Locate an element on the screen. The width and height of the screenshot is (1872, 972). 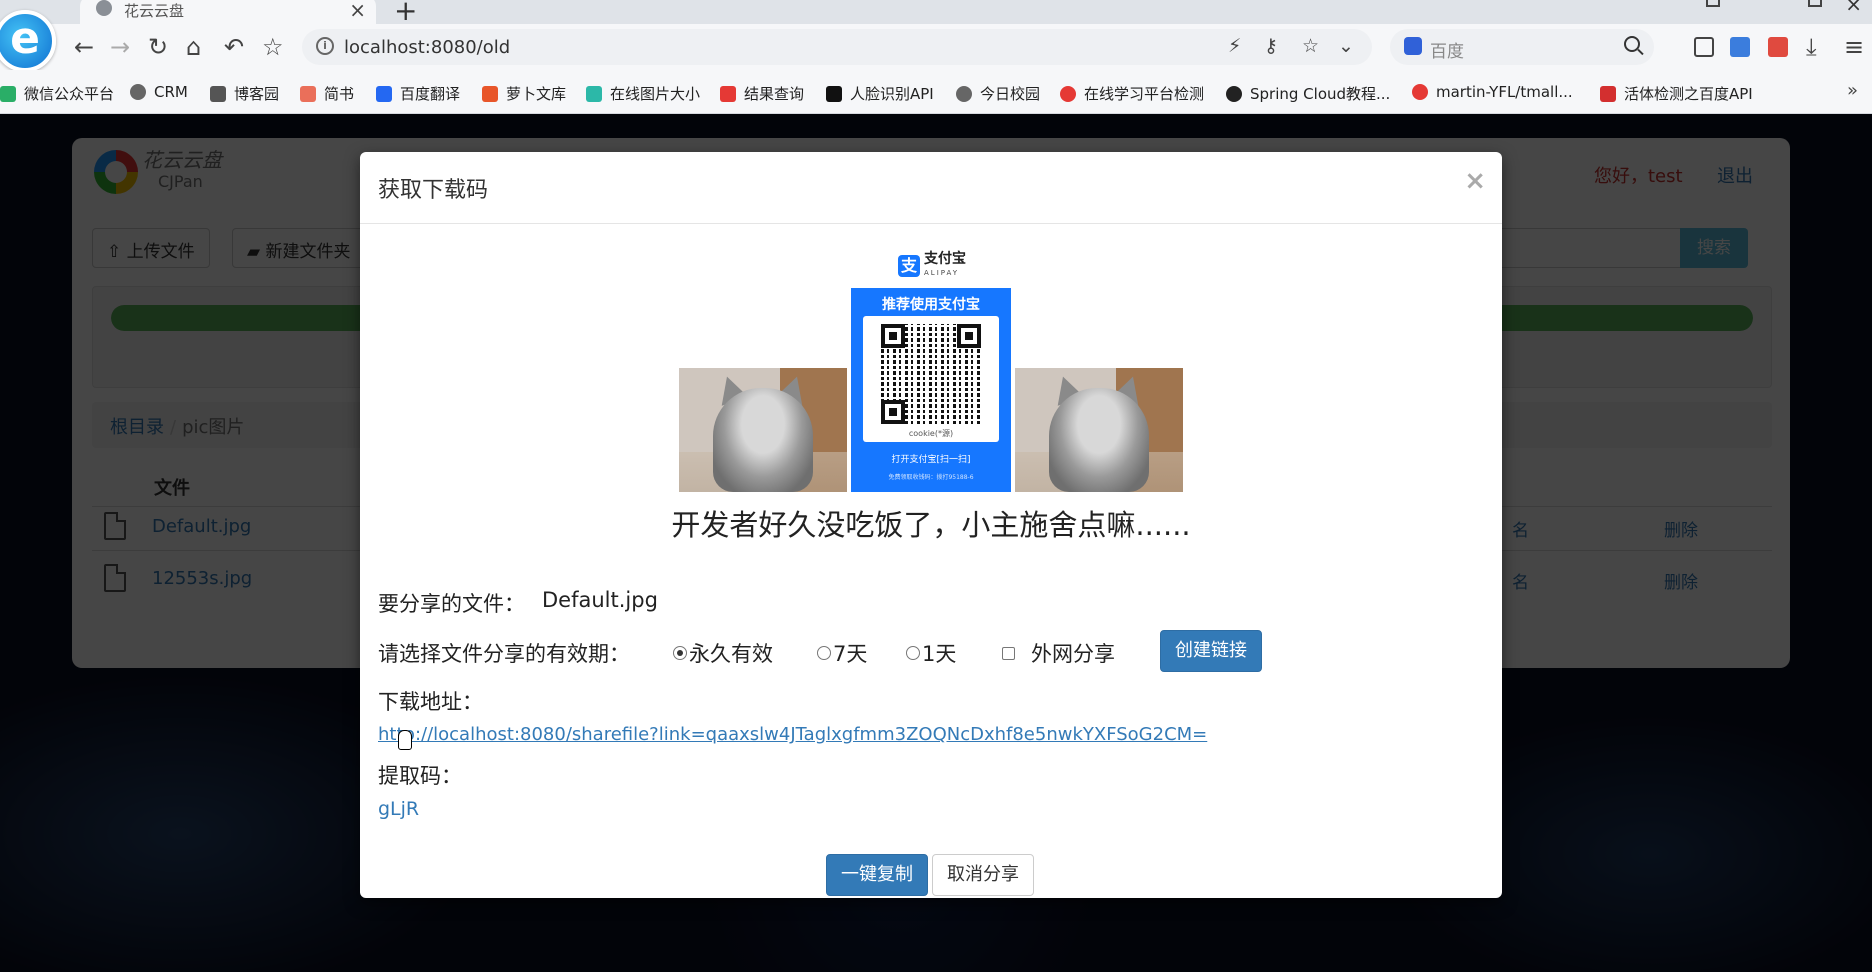
reload-icon: ↻ is located at coordinates (158, 47).